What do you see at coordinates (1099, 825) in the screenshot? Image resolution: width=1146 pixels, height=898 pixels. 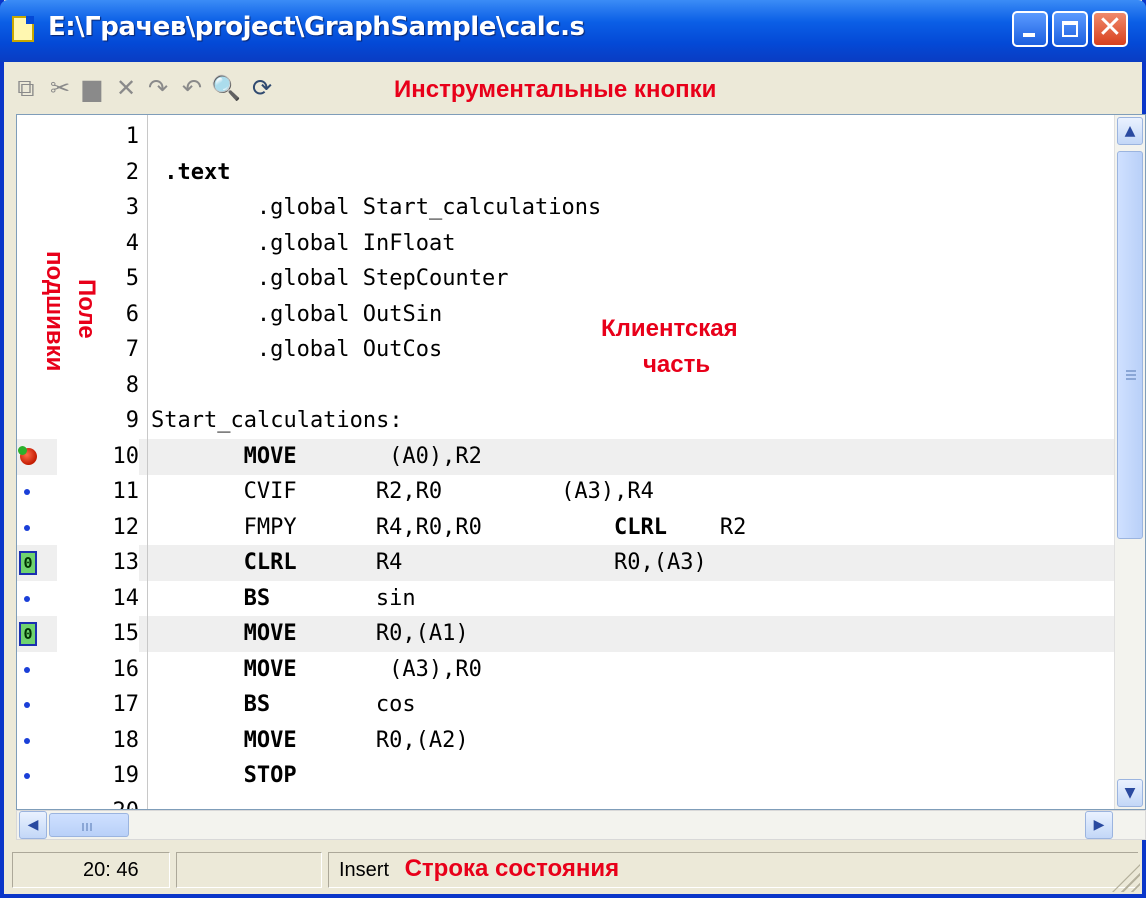 I see `scroll-right-button: ▶` at bounding box center [1099, 825].